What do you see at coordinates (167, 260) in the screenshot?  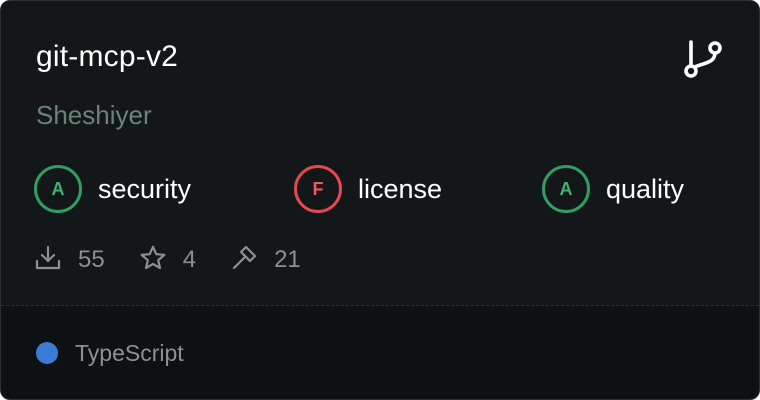 I see `stat-stars: 4` at bounding box center [167, 260].